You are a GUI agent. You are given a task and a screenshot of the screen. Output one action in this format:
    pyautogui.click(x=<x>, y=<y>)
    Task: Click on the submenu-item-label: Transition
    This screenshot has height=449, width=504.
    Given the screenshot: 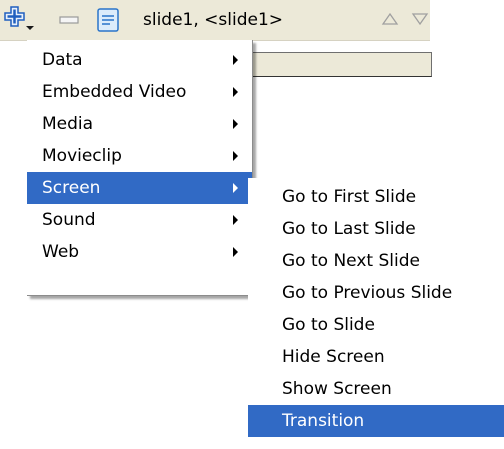 What is the action you would take?
    pyautogui.click(x=323, y=421)
    